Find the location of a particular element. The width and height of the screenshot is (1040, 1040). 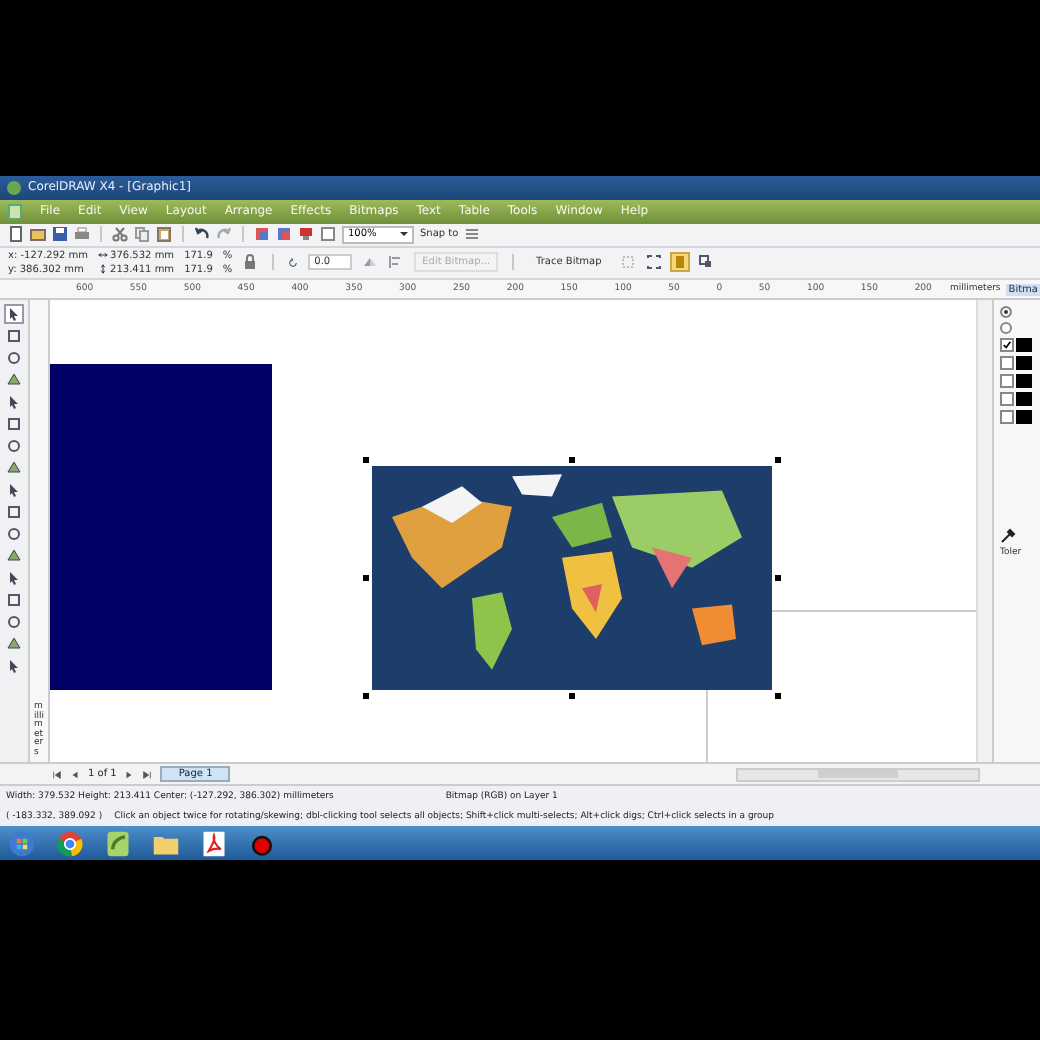

frame-icon is located at coordinates (653, 262).